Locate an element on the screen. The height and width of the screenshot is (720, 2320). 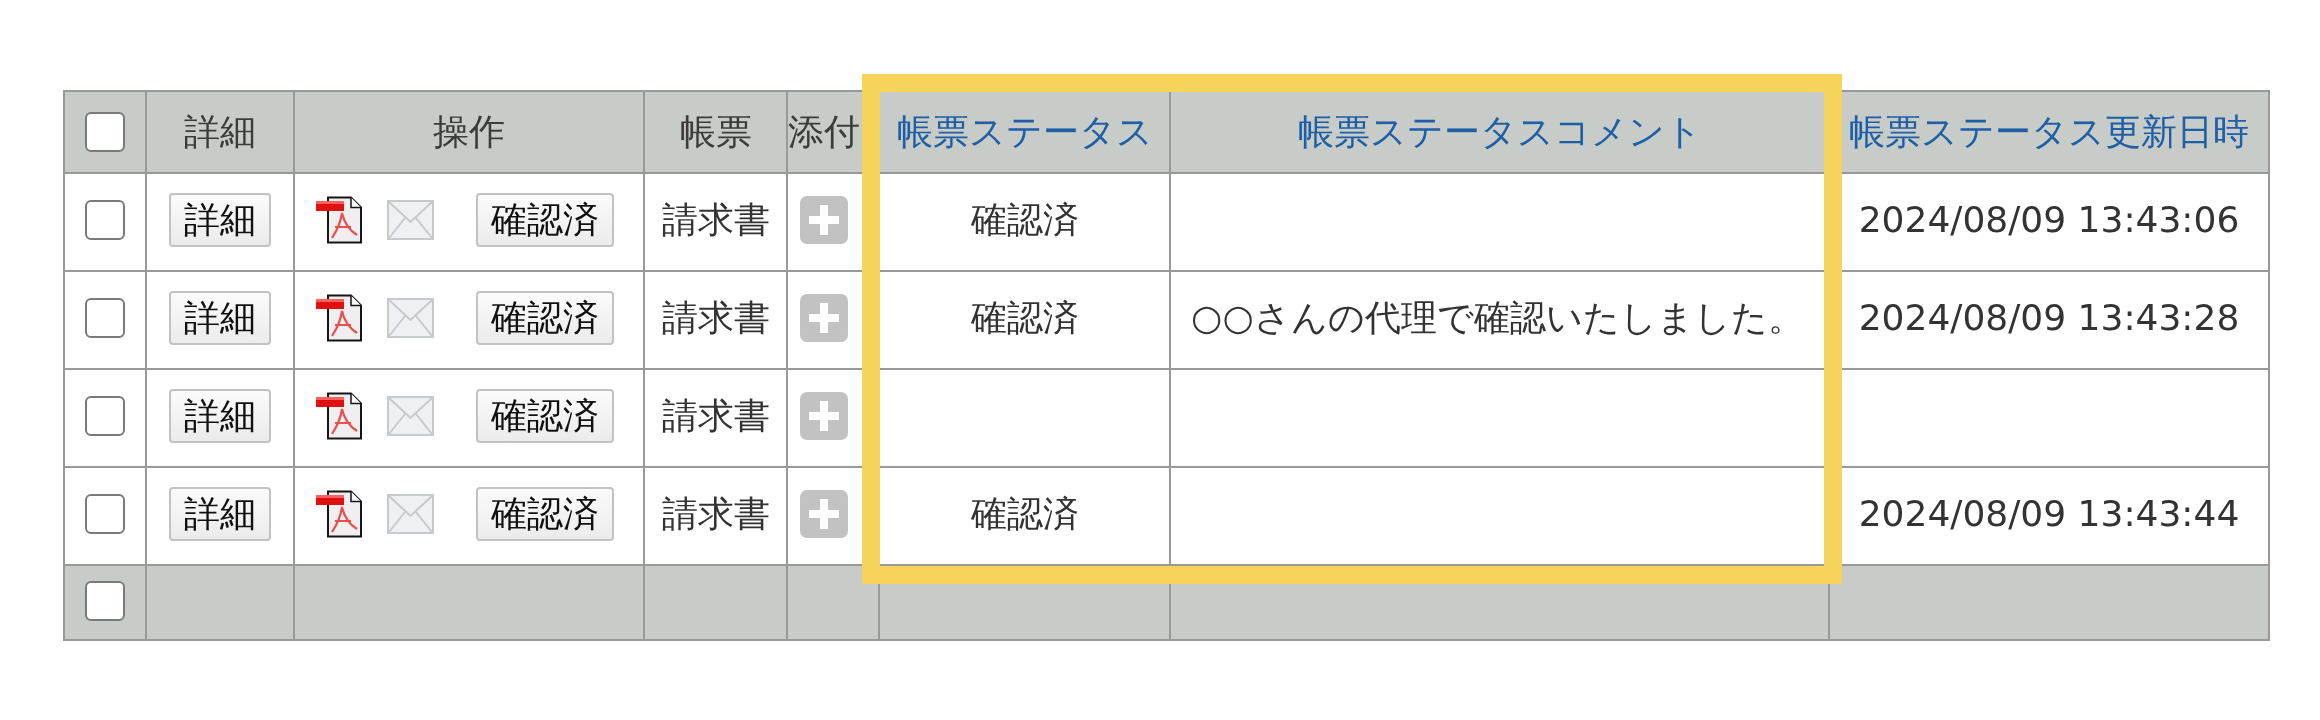
timestamp-text: 2024/08/09 13:43:06 is located at coordinates (2049, 220).